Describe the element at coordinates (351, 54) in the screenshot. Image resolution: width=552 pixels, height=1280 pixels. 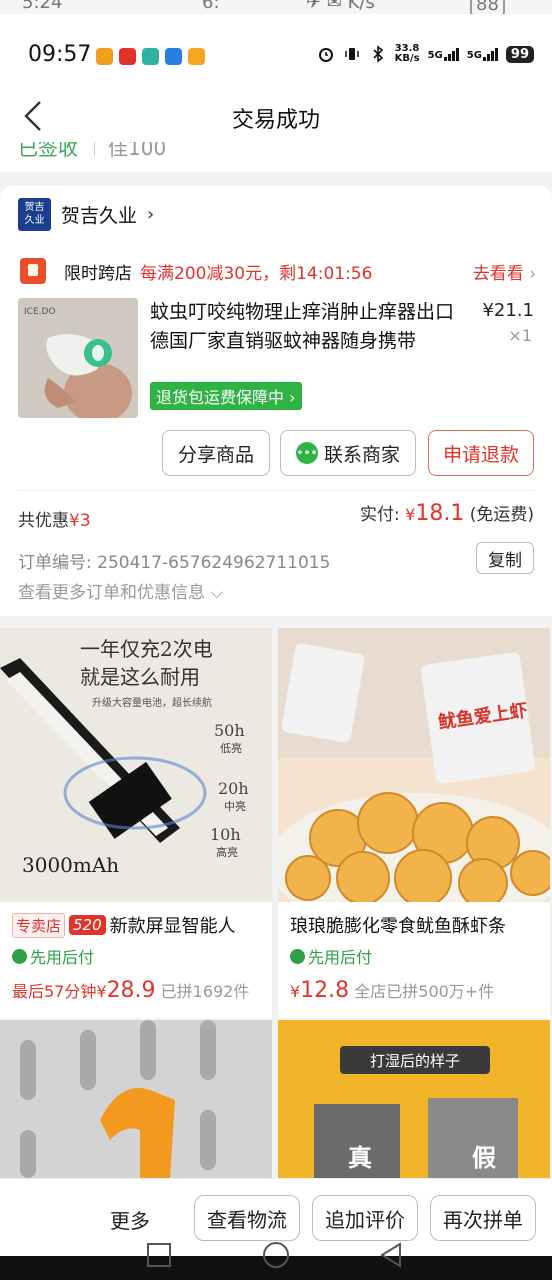
I see `vibrate-icon` at that location.